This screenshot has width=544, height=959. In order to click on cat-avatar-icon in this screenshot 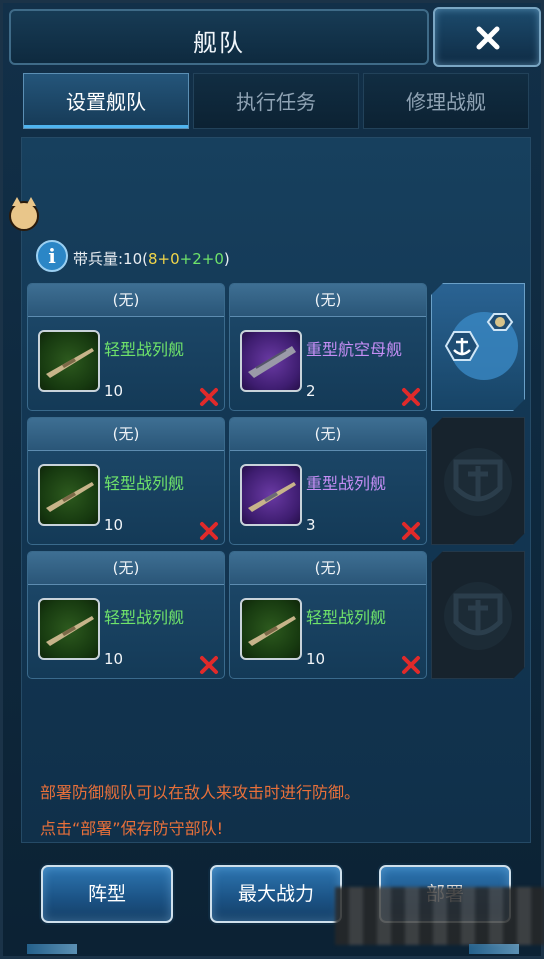, I will do `click(24, 214)`.